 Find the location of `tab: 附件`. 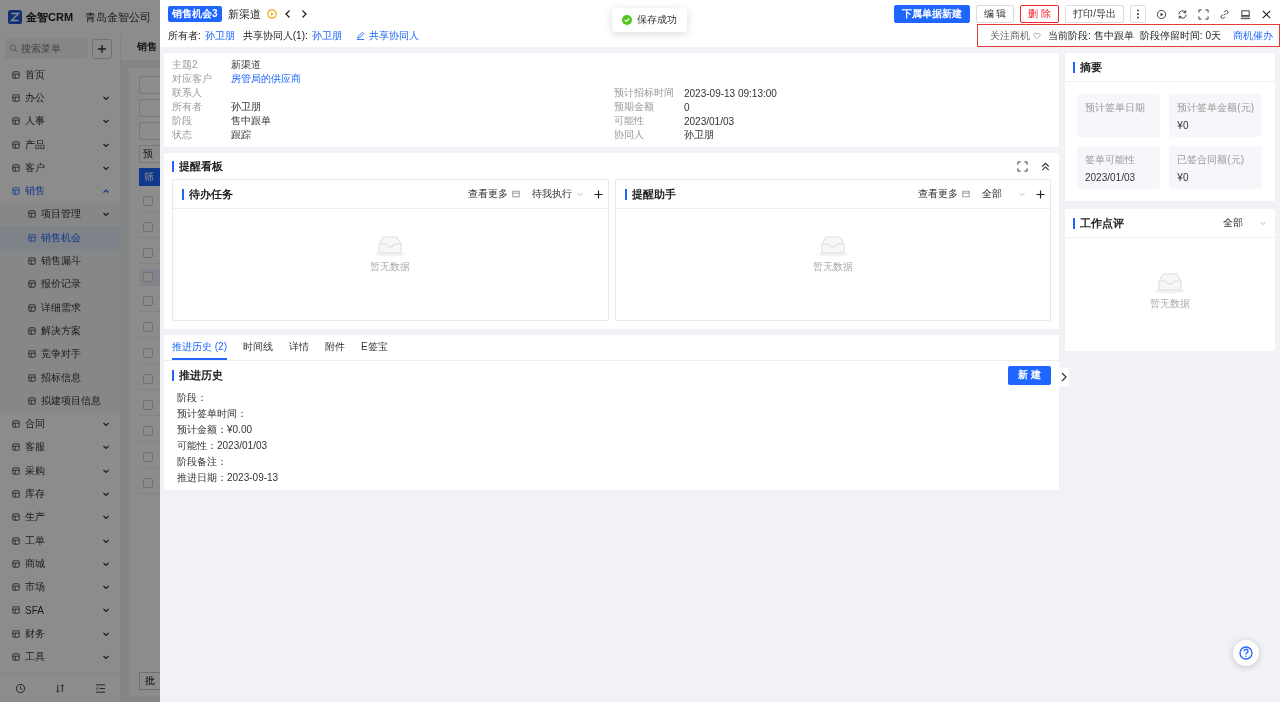

tab: 附件 is located at coordinates (335, 347).